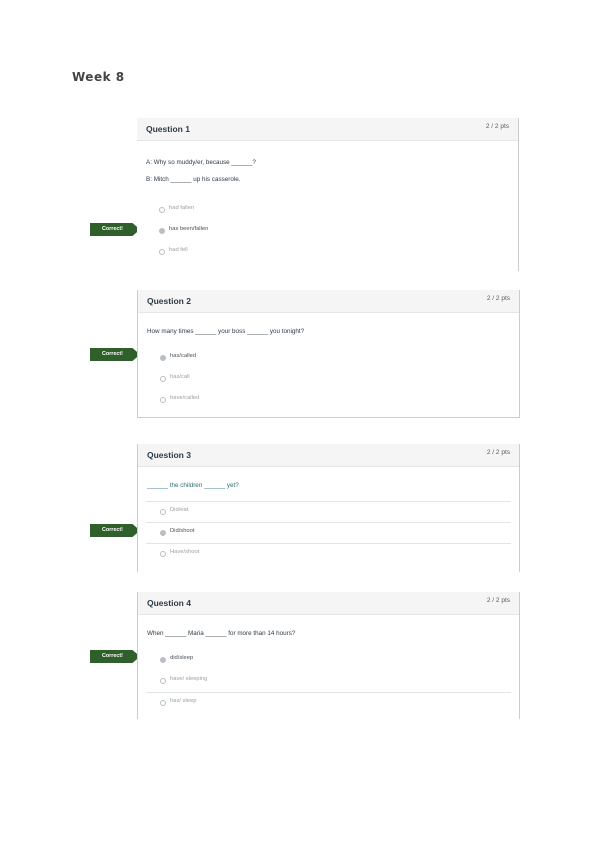  Describe the element at coordinates (178, 250) in the screenshot. I see `answer-label: had fell` at that location.